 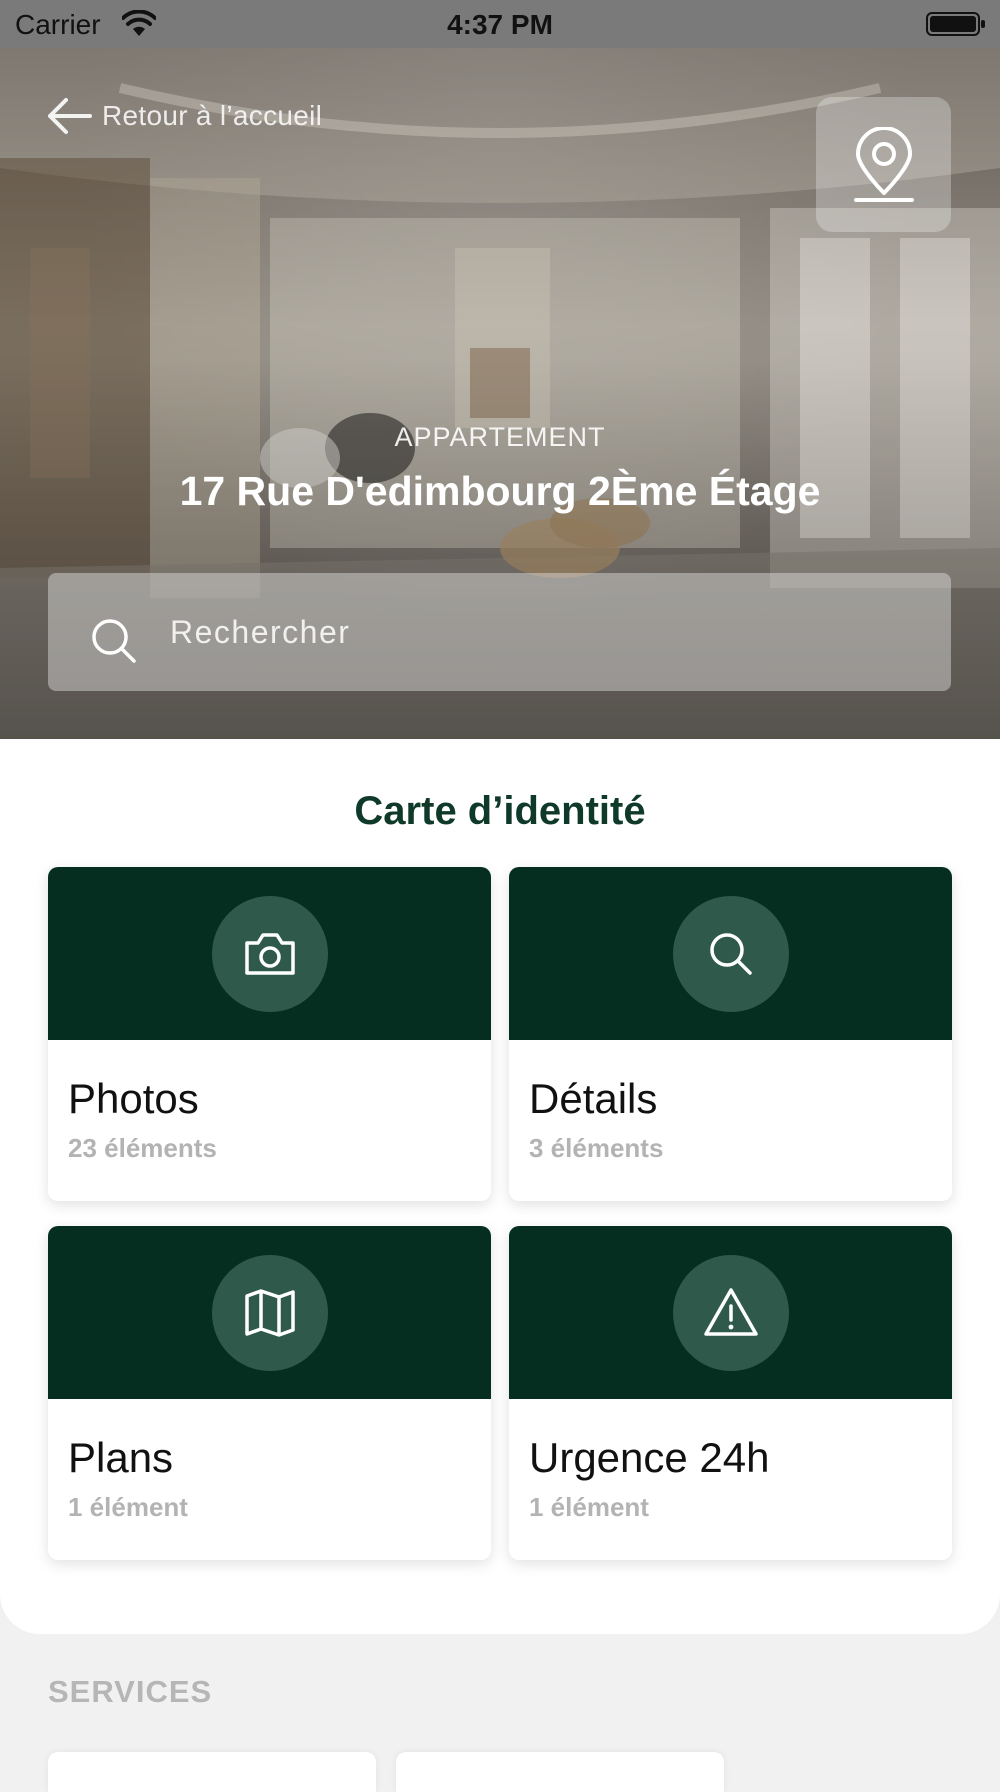 I want to click on arrow-left-icon, so click(x=70, y=116).